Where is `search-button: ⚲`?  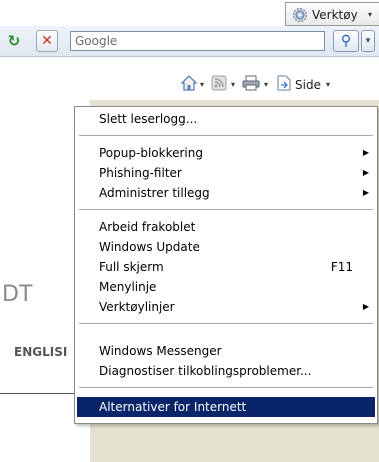
search-button: ⚲ is located at coordinates (346, 41).